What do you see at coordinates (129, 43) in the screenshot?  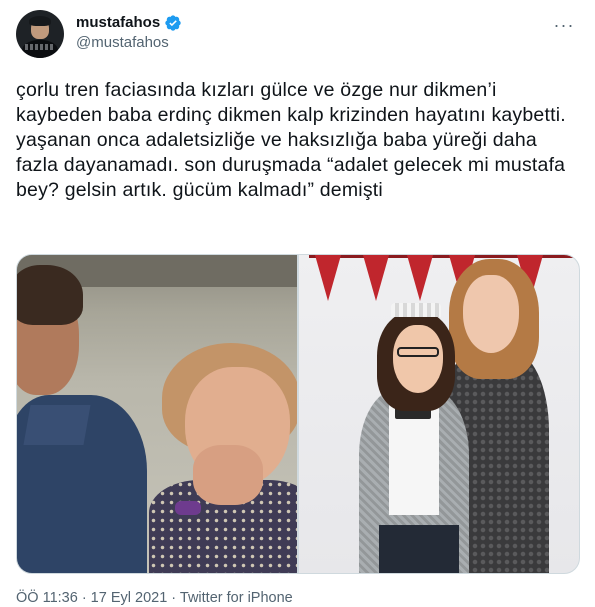 I see `author-handle: @mustafahos` at bounding box center [129, 43].